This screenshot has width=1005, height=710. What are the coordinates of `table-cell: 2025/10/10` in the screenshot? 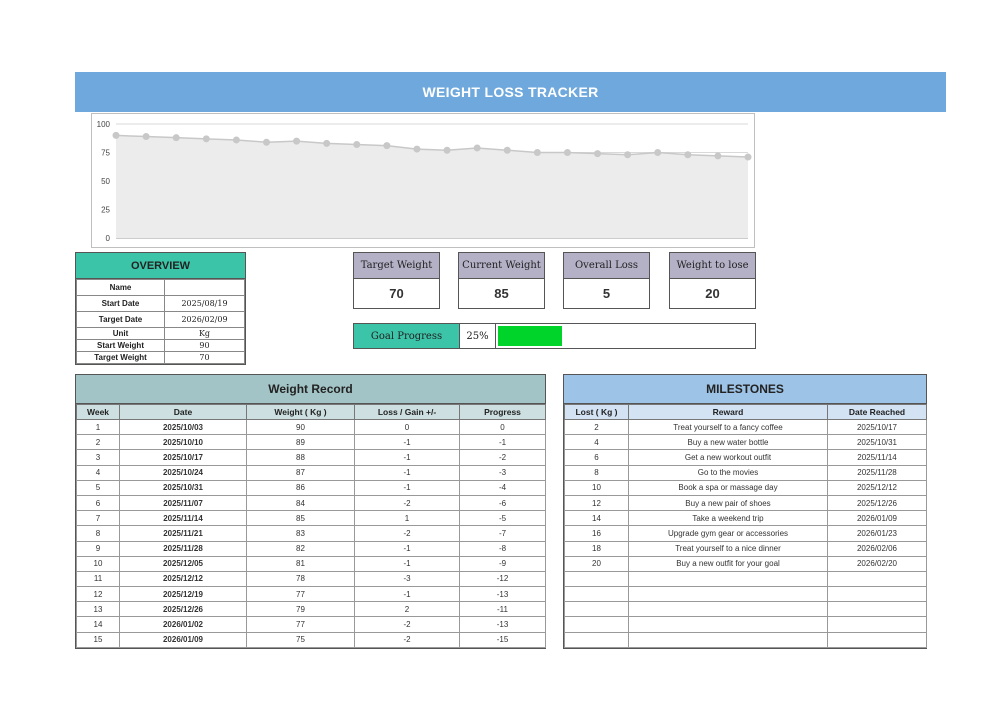 It's located at (183, 442).